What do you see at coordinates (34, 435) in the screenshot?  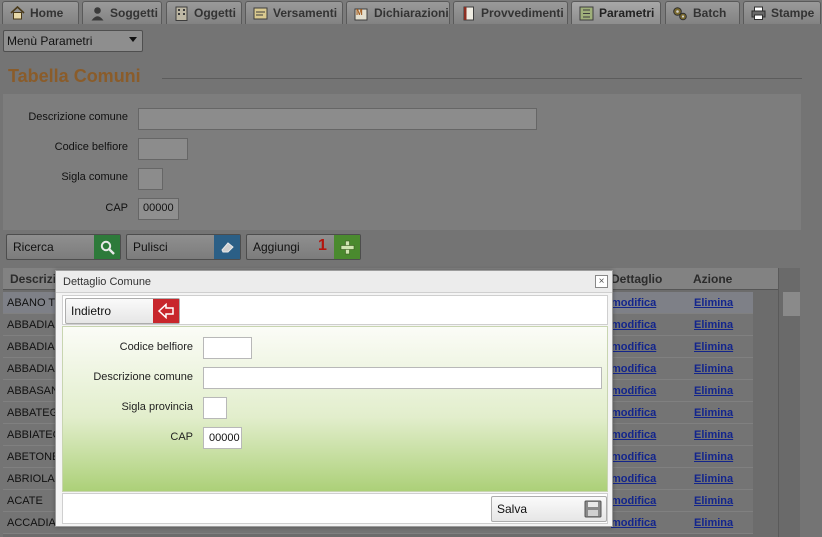 I see `row-name: ABBIATEC` at bounding box center [34, 435].